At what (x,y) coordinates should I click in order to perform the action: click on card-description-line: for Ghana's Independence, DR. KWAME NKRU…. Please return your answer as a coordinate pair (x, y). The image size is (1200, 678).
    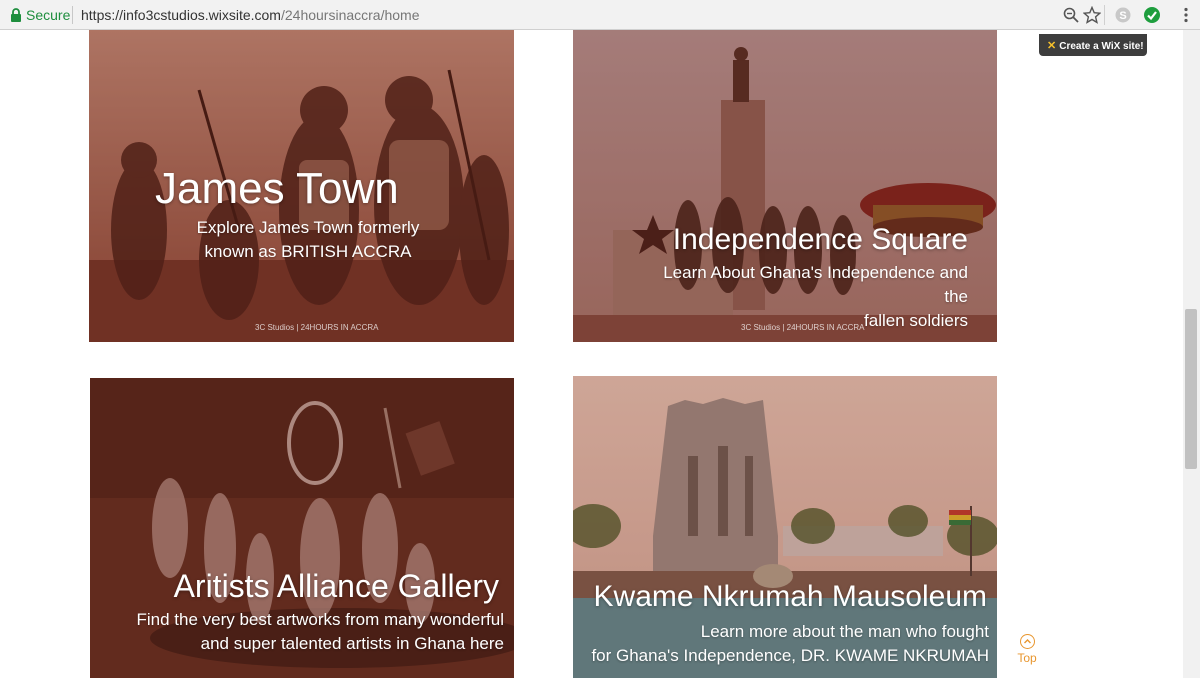
    Looking at the image, I should click on (790, 655).